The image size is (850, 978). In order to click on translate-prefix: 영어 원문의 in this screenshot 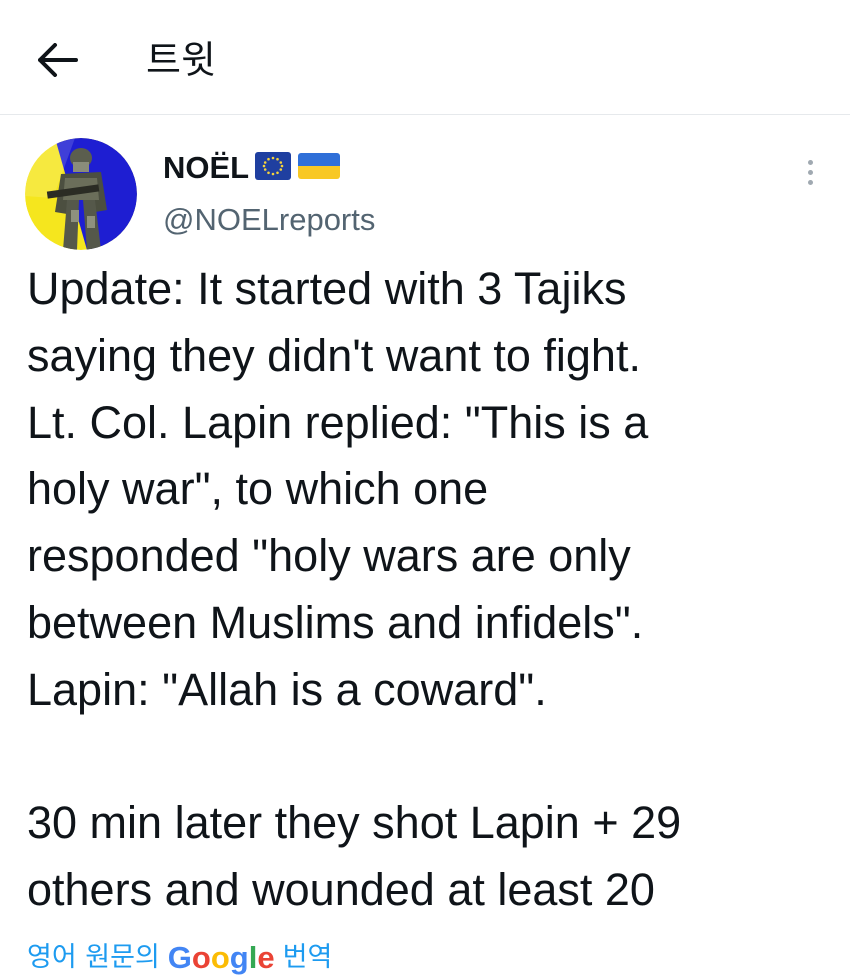, I will do `click(93, 957)`.